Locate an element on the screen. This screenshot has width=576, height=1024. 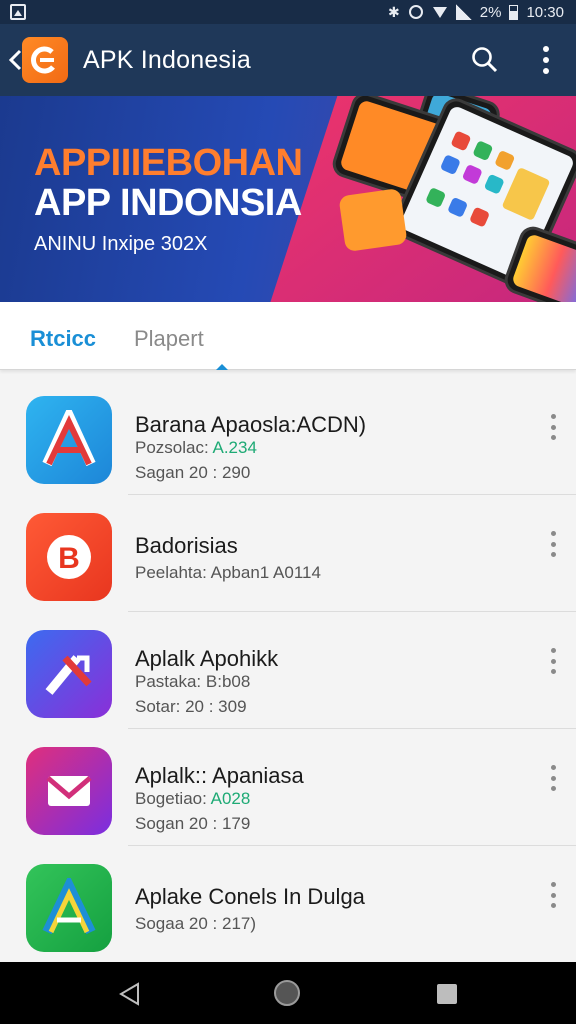
svg-text: B is located at coordinates (69, 558).